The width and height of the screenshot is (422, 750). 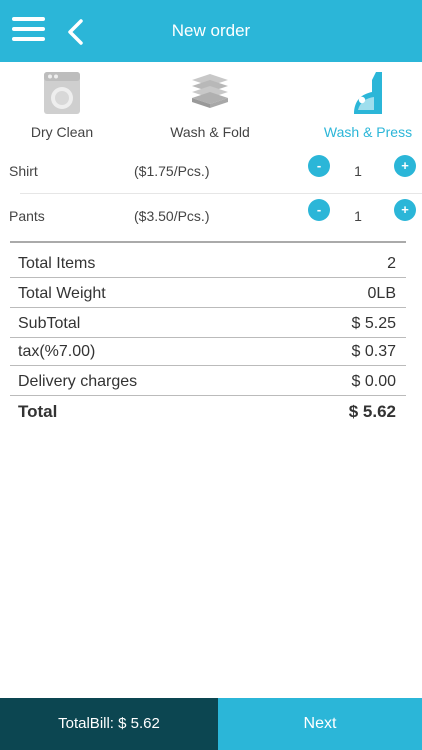 What do you see at coordinates (391, 263) in the screenshot?
I see `summary-value: 2` at bounding box center [391, 263].